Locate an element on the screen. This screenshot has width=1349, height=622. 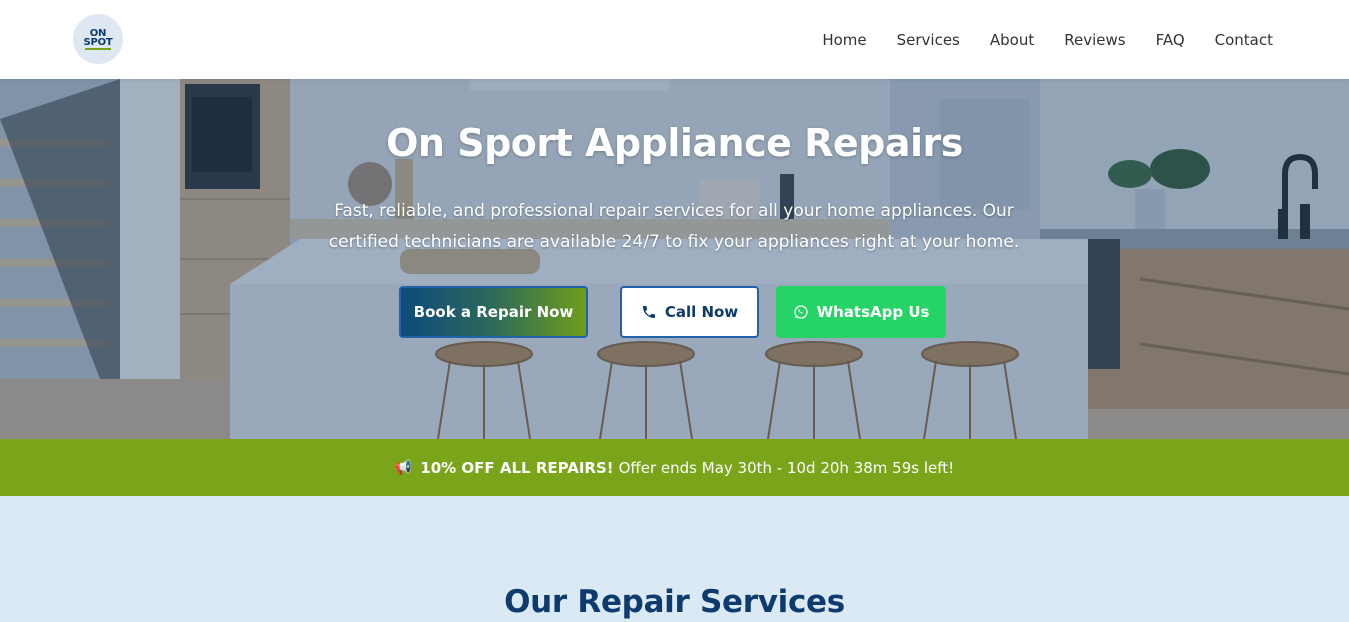
nav-home: Home is located at coordinates (844, 40).